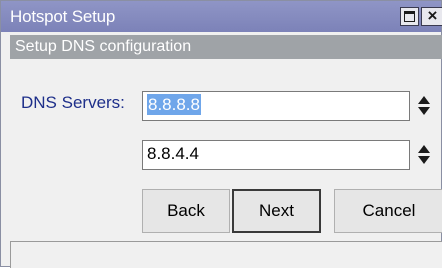  What do you see at coordinates (276, 211) in the screenshot?
I see `next-button: Next` at bounding box center [276, 211].